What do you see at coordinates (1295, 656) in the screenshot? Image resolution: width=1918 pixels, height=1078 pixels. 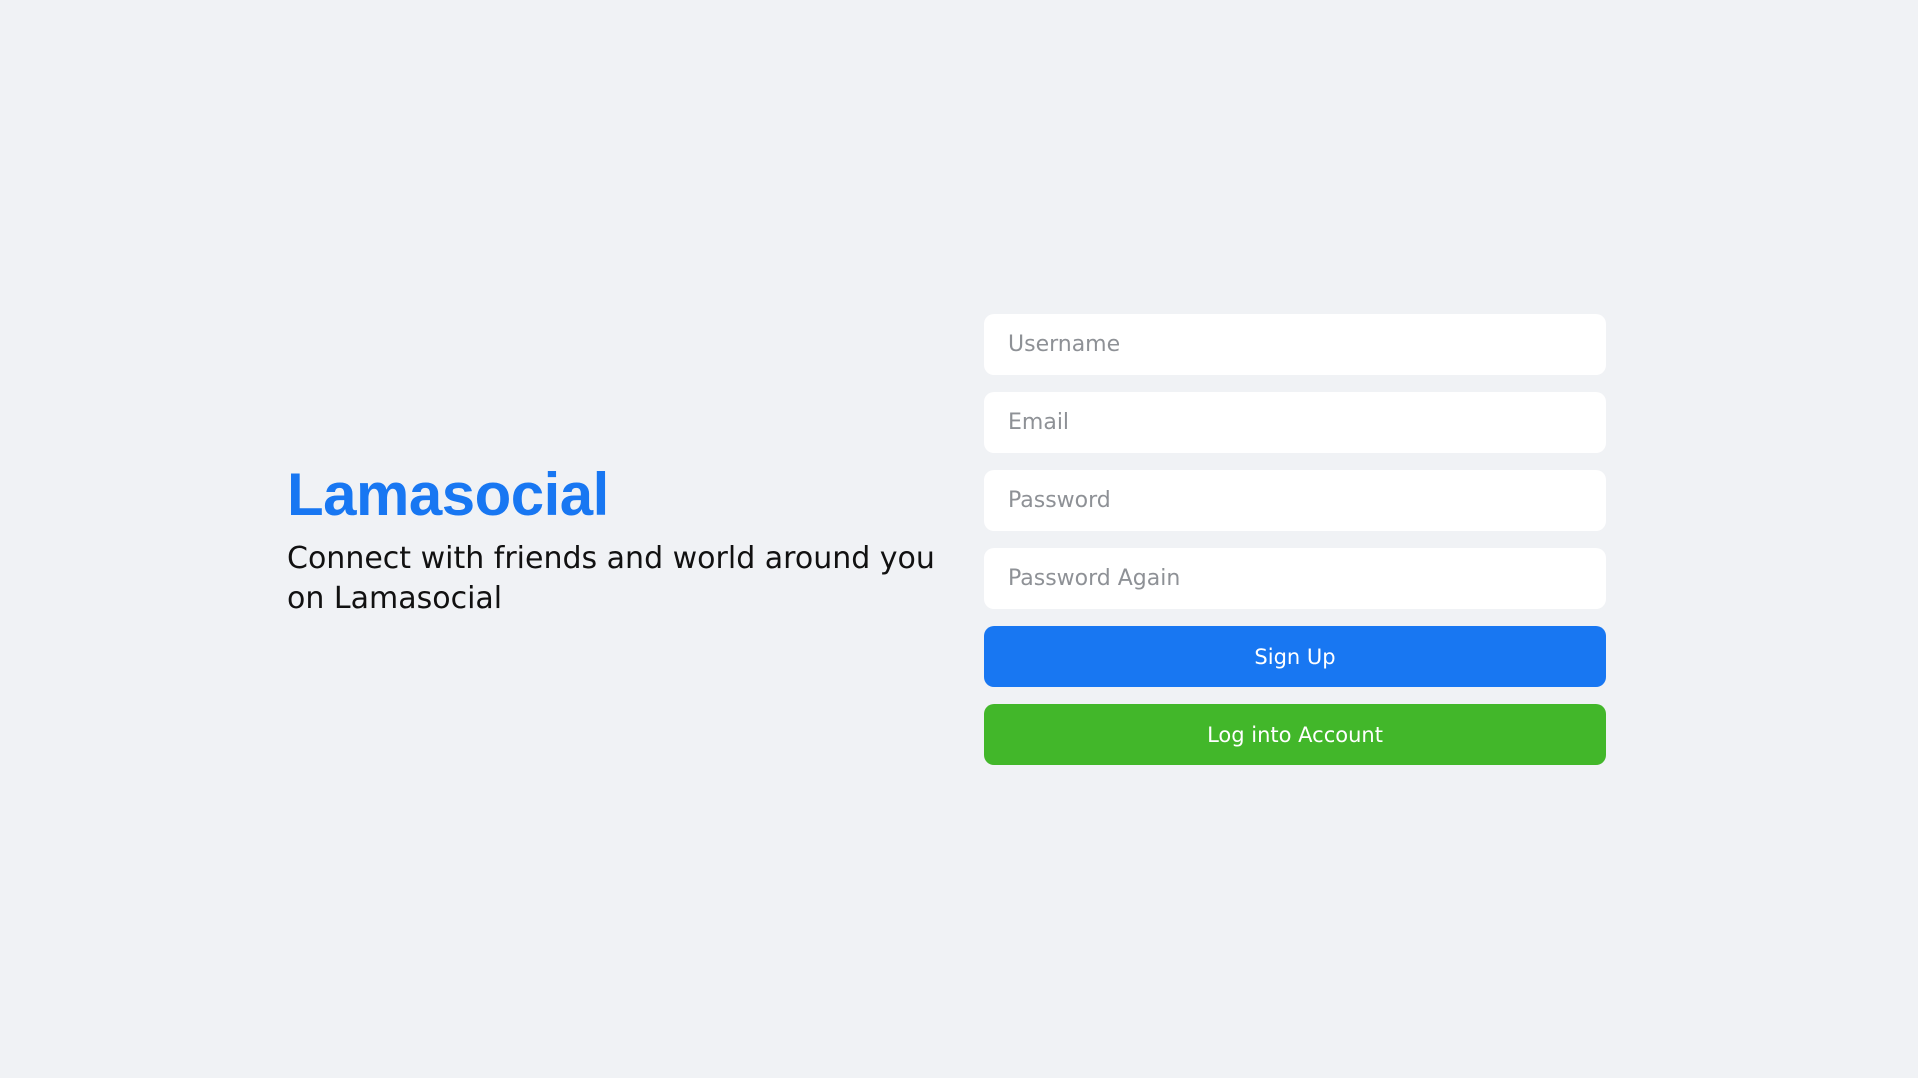 I see `sign-up-button: Sign Up` at bounding box center [1295, 656].